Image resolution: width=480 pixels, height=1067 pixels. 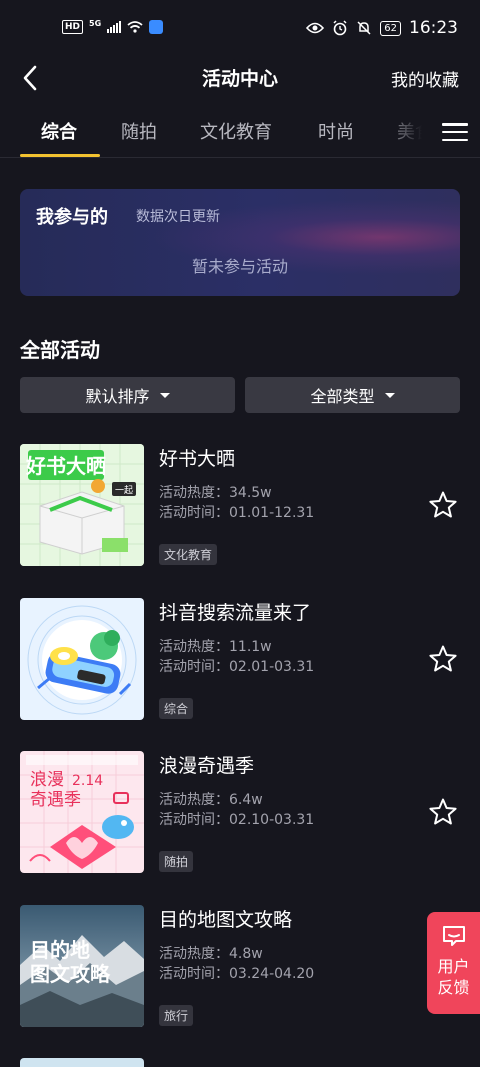 What do you see at coordinates (139, 131) in the screenshot?
I see `tab-snapshot: 随拍` at bounding box center [139, 131].